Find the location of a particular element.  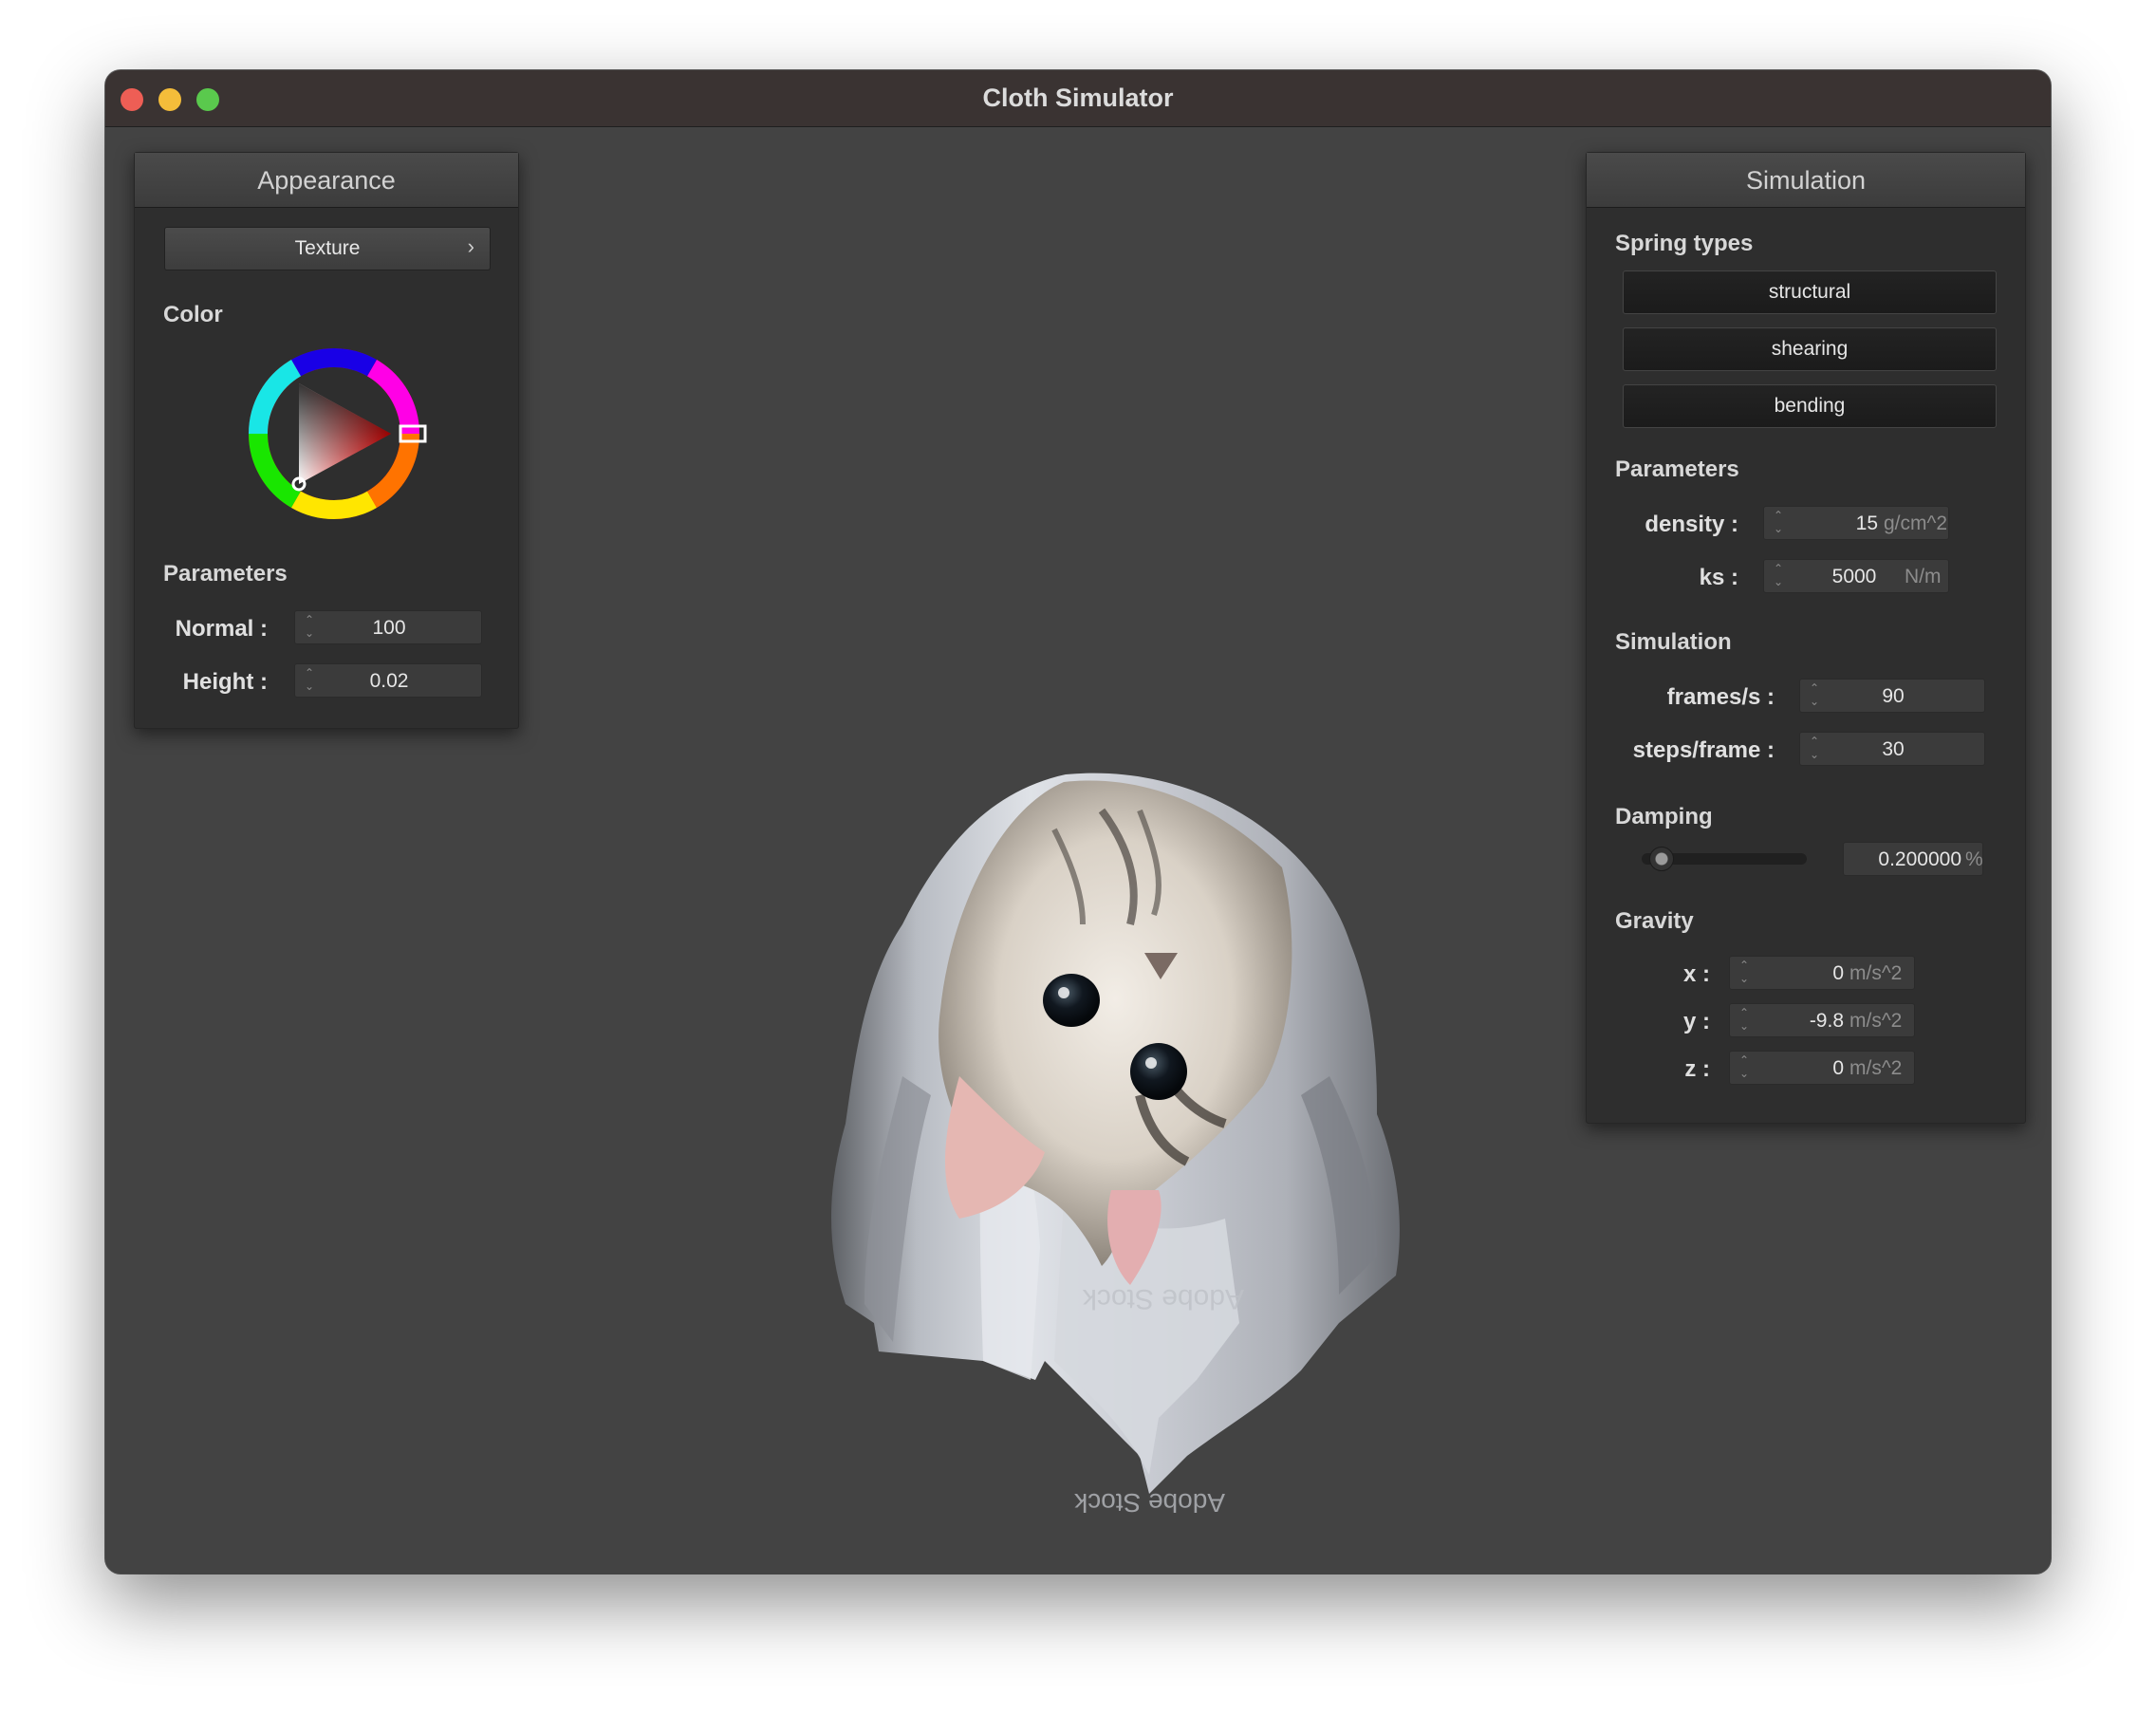

sim-params-label: Parameters is located at coordinates (1677, 469).